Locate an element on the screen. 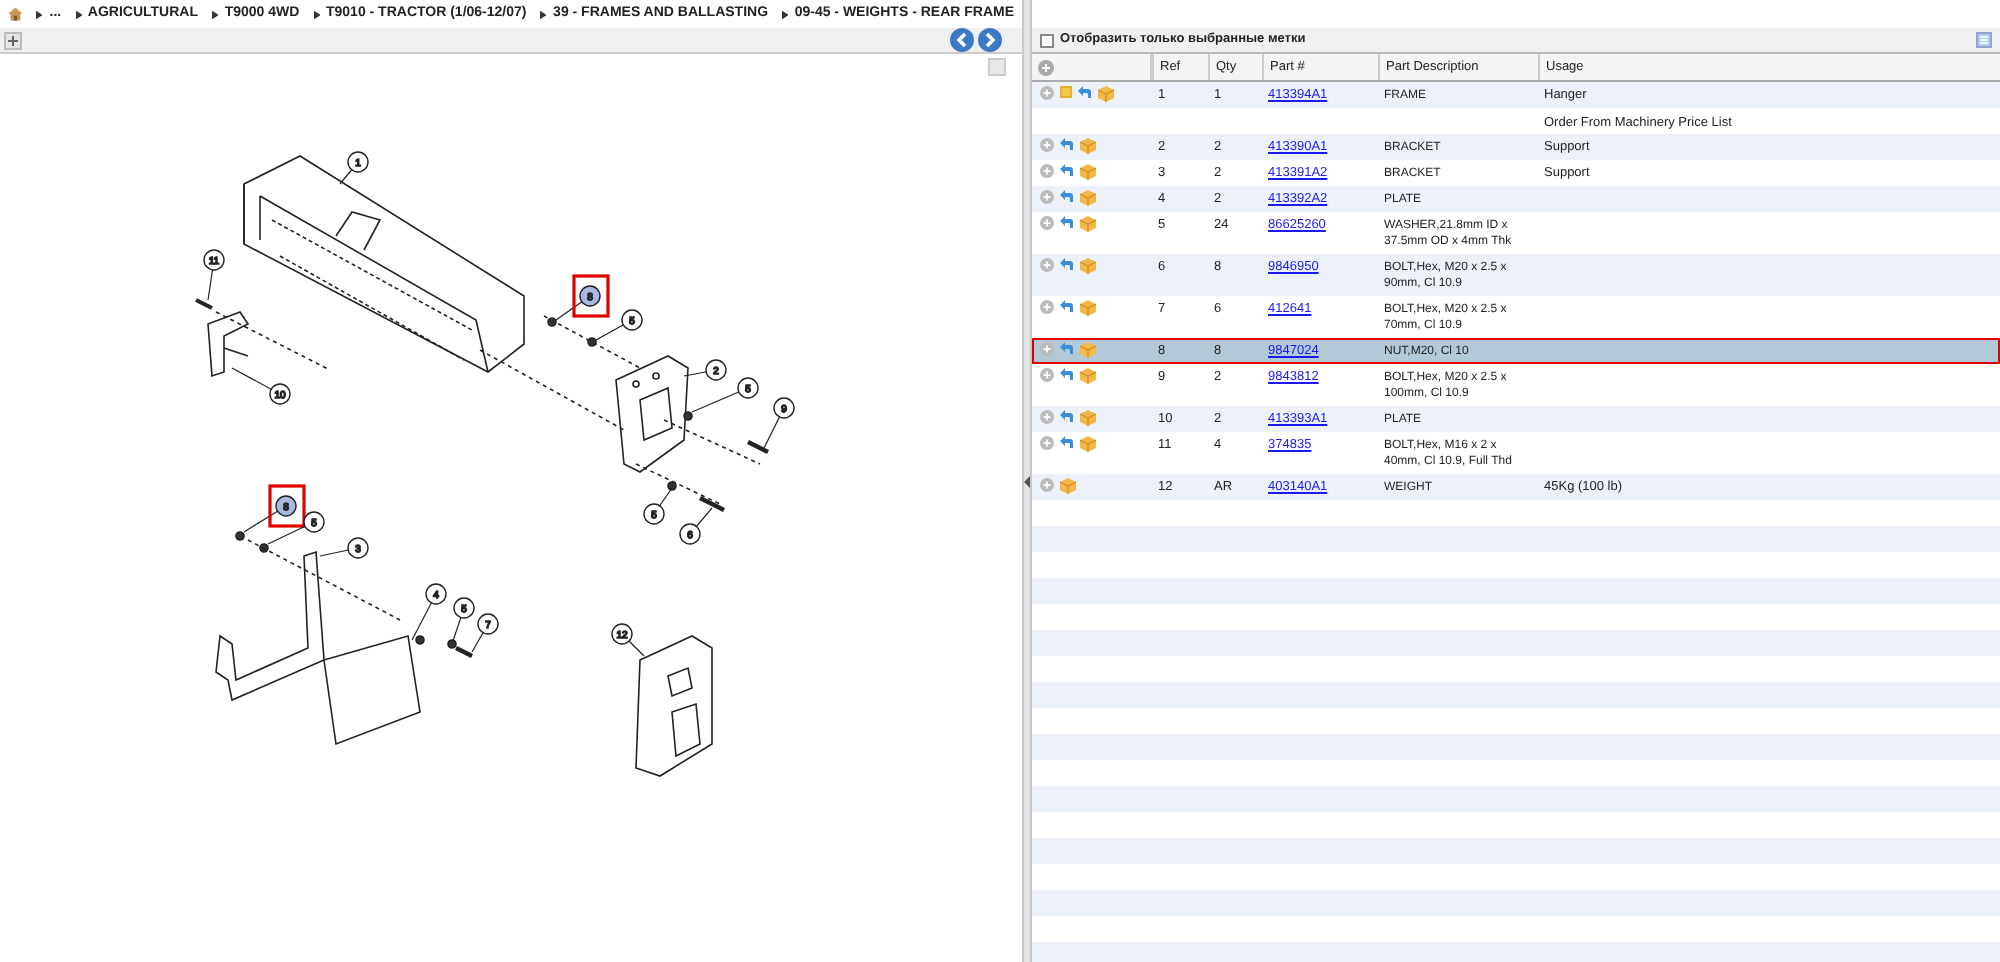 This screenshot has width=2000, height=962. collapse-arrow-icon is located at coordinates (1027, 481).